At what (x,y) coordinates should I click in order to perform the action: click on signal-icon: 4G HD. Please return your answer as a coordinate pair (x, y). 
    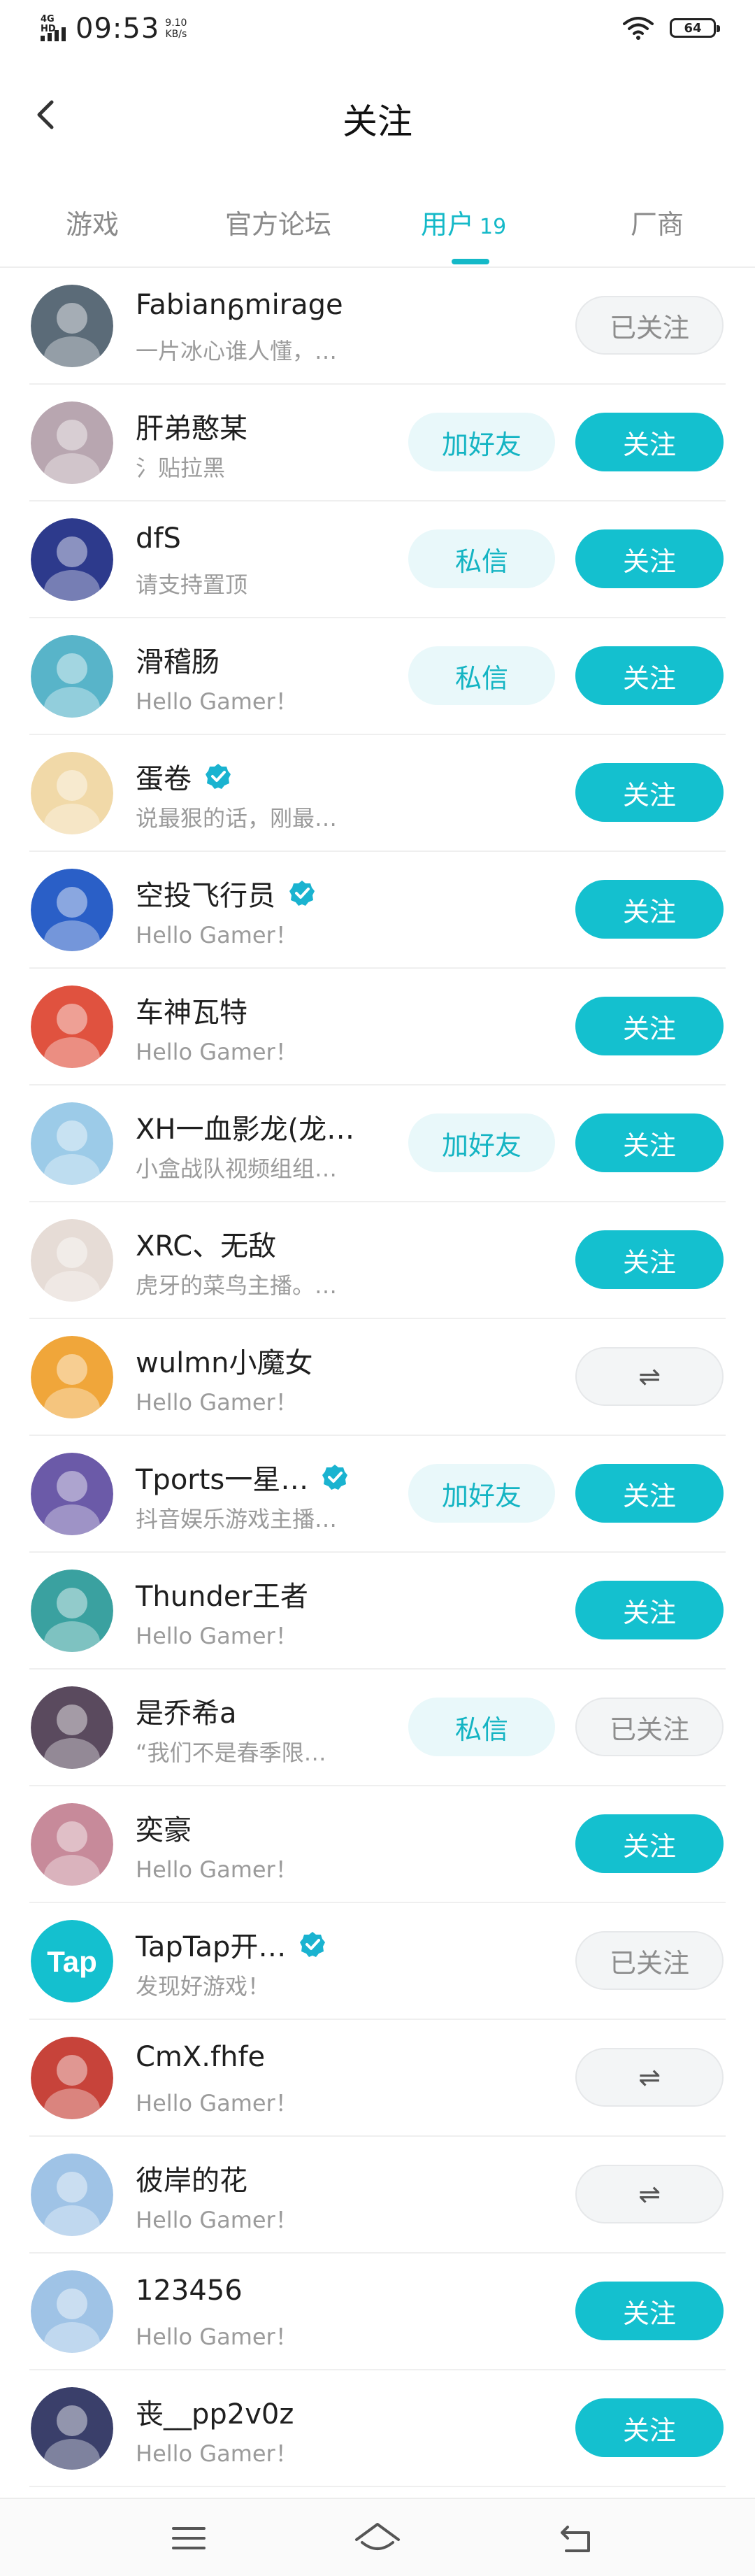
    Looking at the image, I should click on (55, 28).